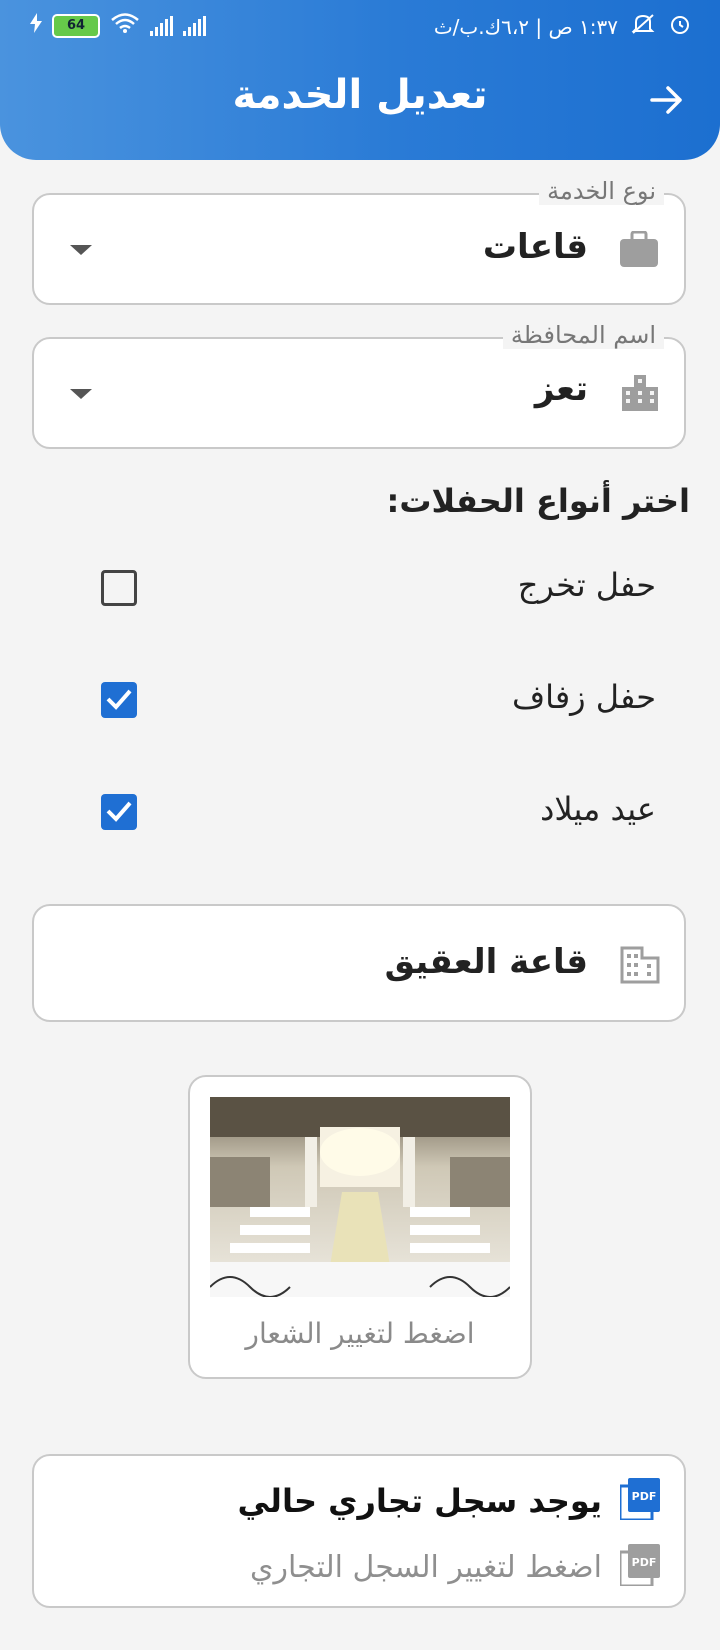  Describe the element at coordinates (640, 967) in the screenshot. I see `building-icon` at that location.